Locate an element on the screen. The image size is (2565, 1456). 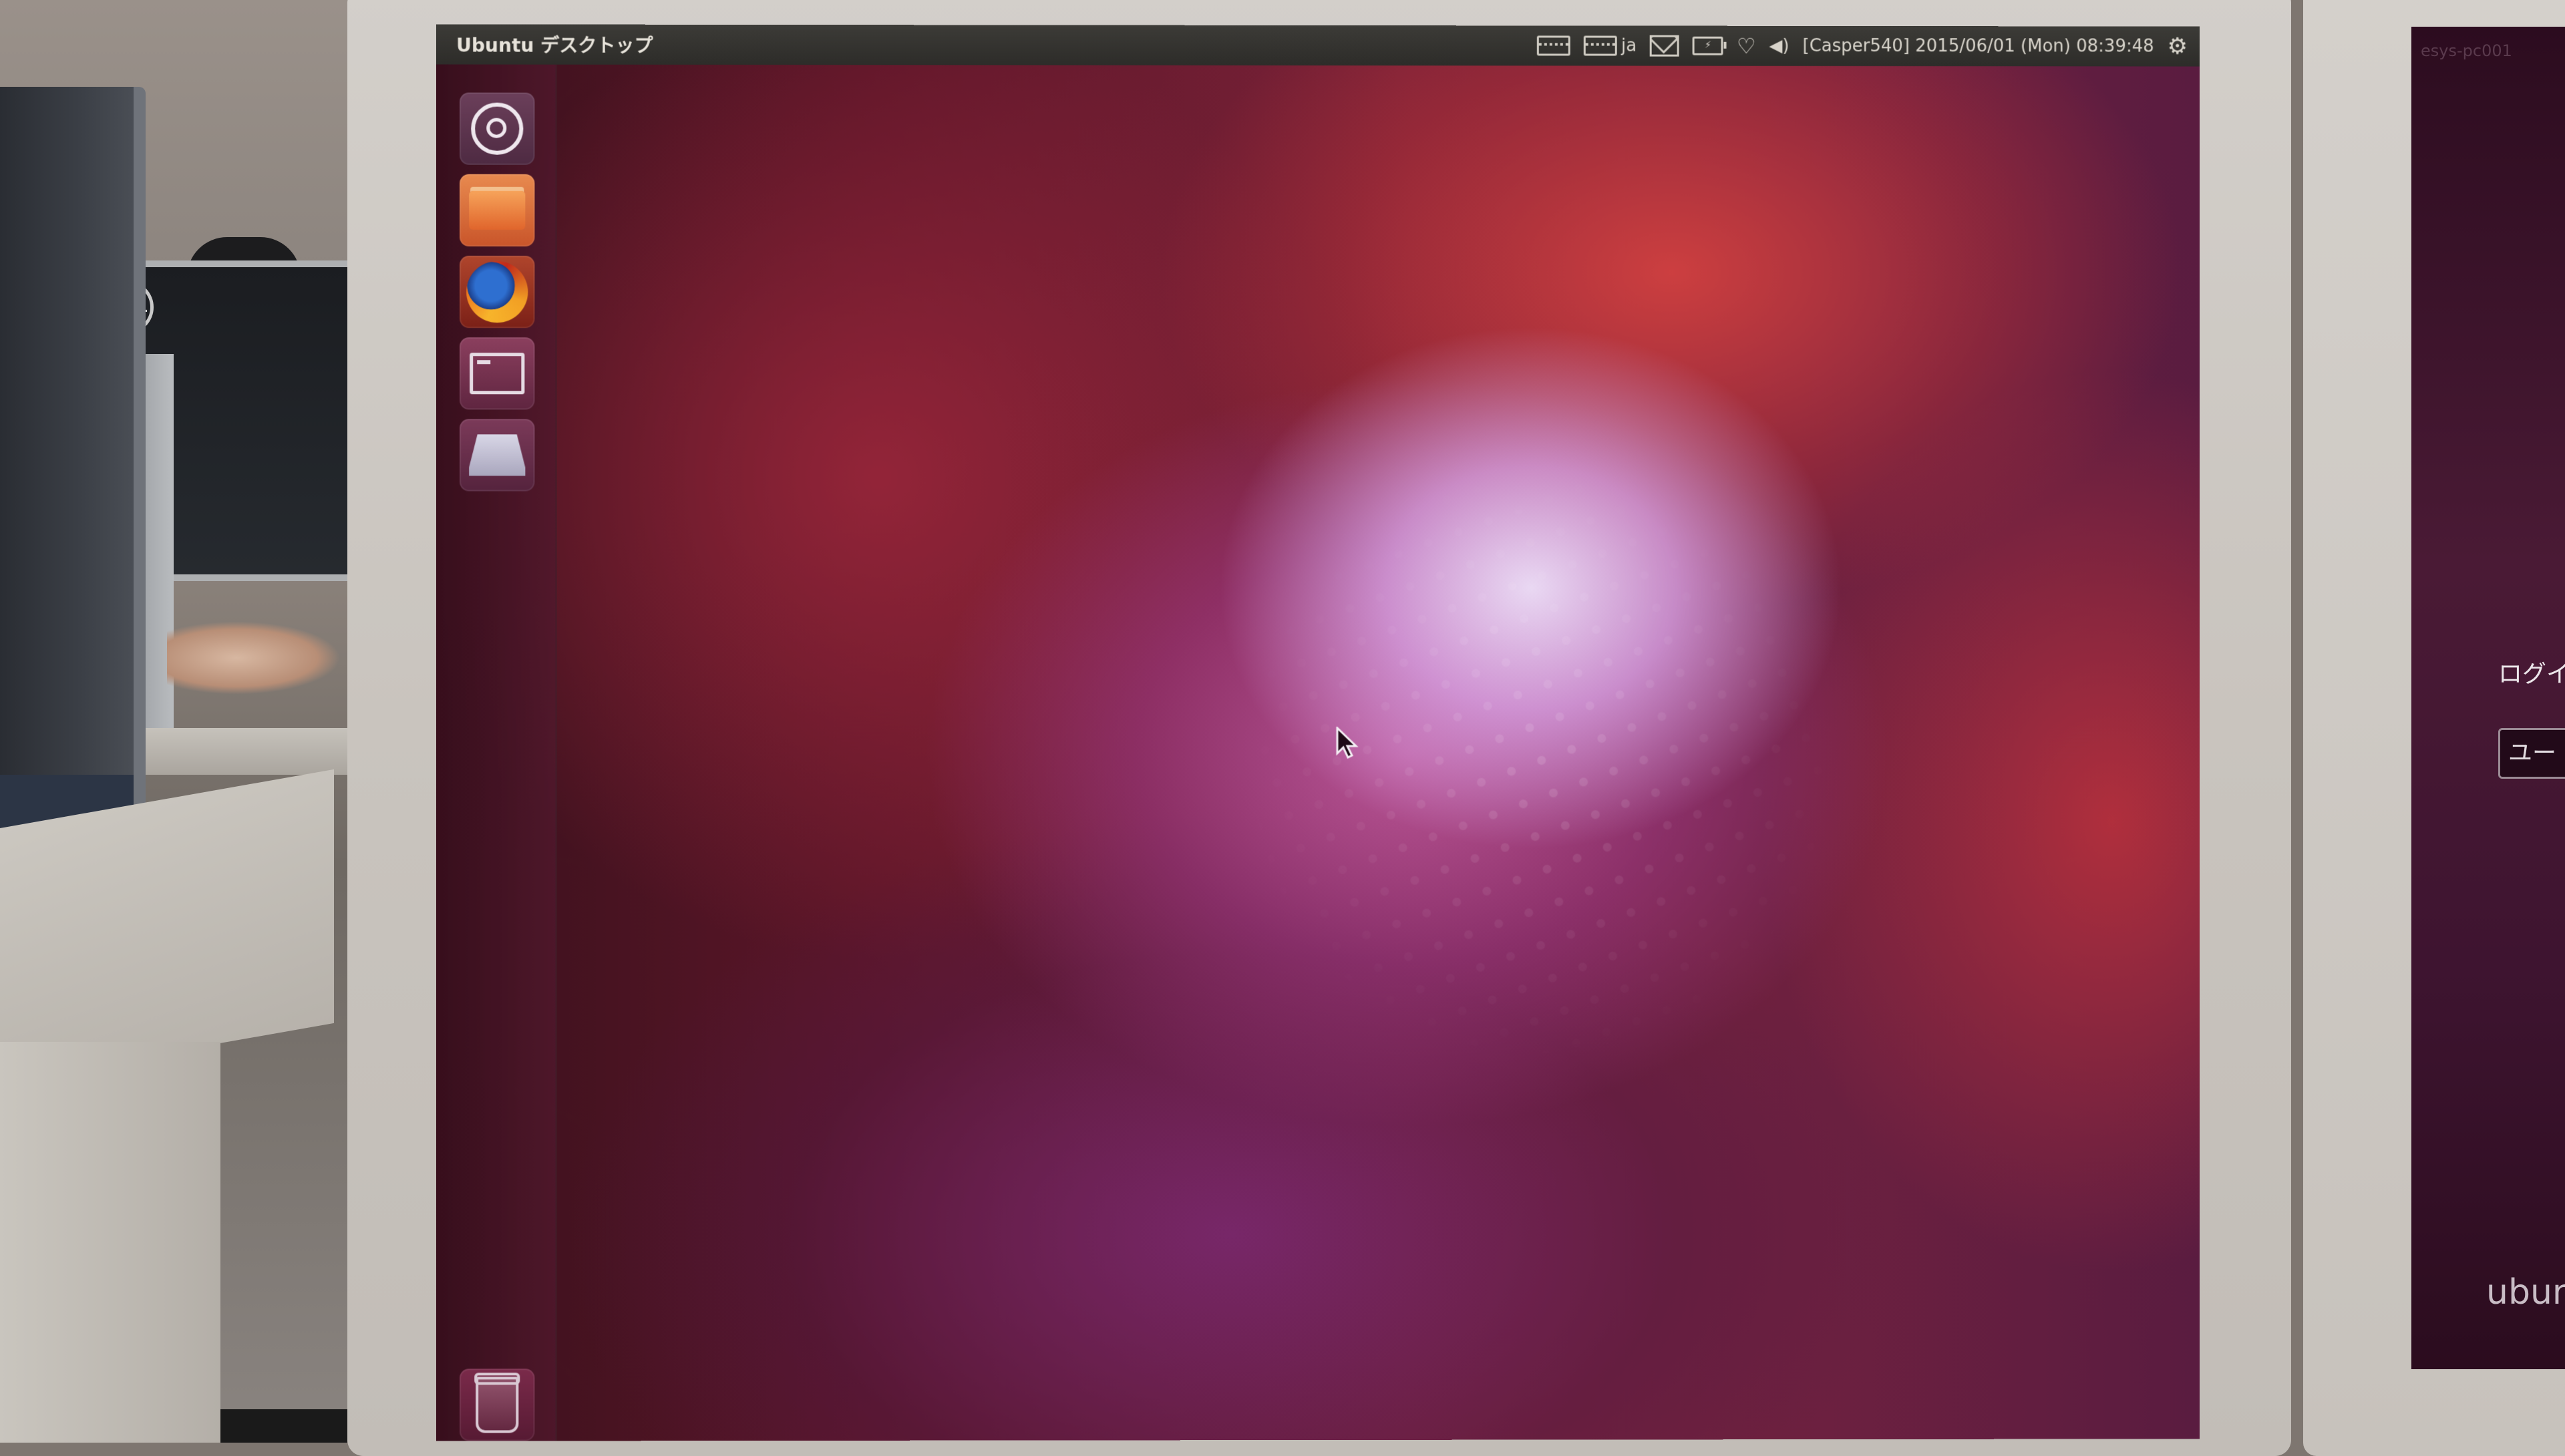
input-method-label: ja is located at coordinates (1629, 46).